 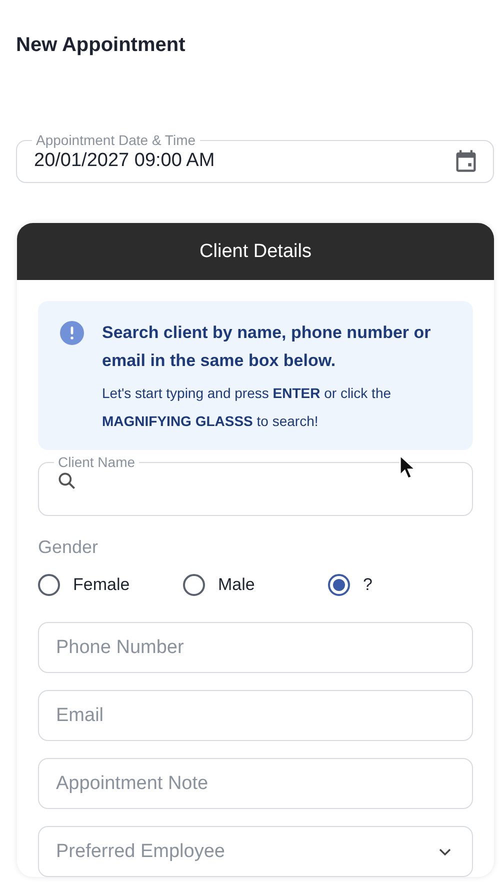 I want to click on radio-label: Female, so click(x=101, y=585).